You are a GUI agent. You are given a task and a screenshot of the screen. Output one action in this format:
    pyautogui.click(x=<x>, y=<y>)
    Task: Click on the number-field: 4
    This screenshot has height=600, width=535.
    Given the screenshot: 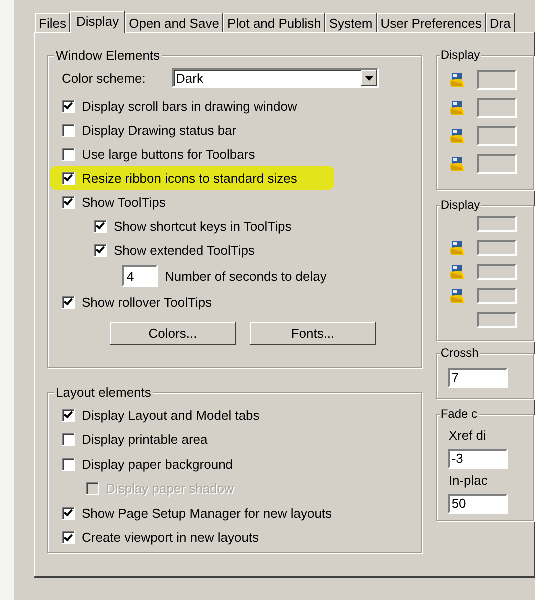 What is the action you would take?
    pyautogui.click(x=140, y=276)
    